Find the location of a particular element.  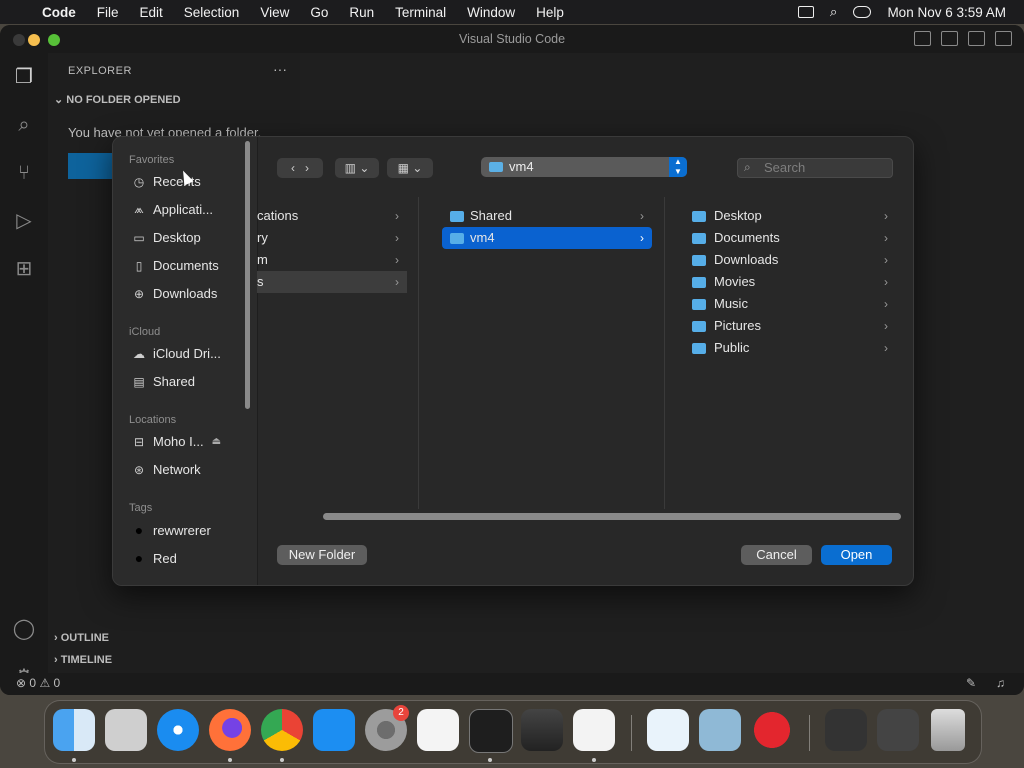

problems-status: ⊗ 0 ⚠ 0 is located at coordinates (38, 683).